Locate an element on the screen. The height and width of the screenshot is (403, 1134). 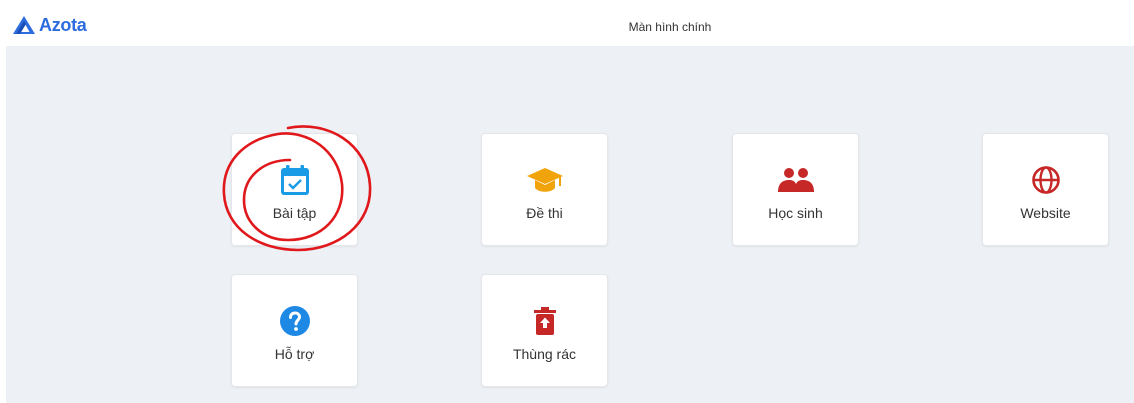
tile-trash: Thùng rác is located at coordinates (544, 330).